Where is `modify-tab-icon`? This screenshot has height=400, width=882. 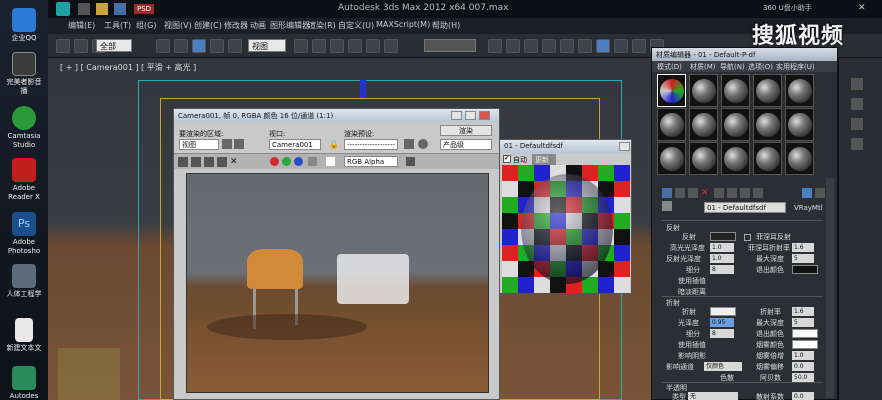
modify-tab-icon is located at coordinates (857, 104).